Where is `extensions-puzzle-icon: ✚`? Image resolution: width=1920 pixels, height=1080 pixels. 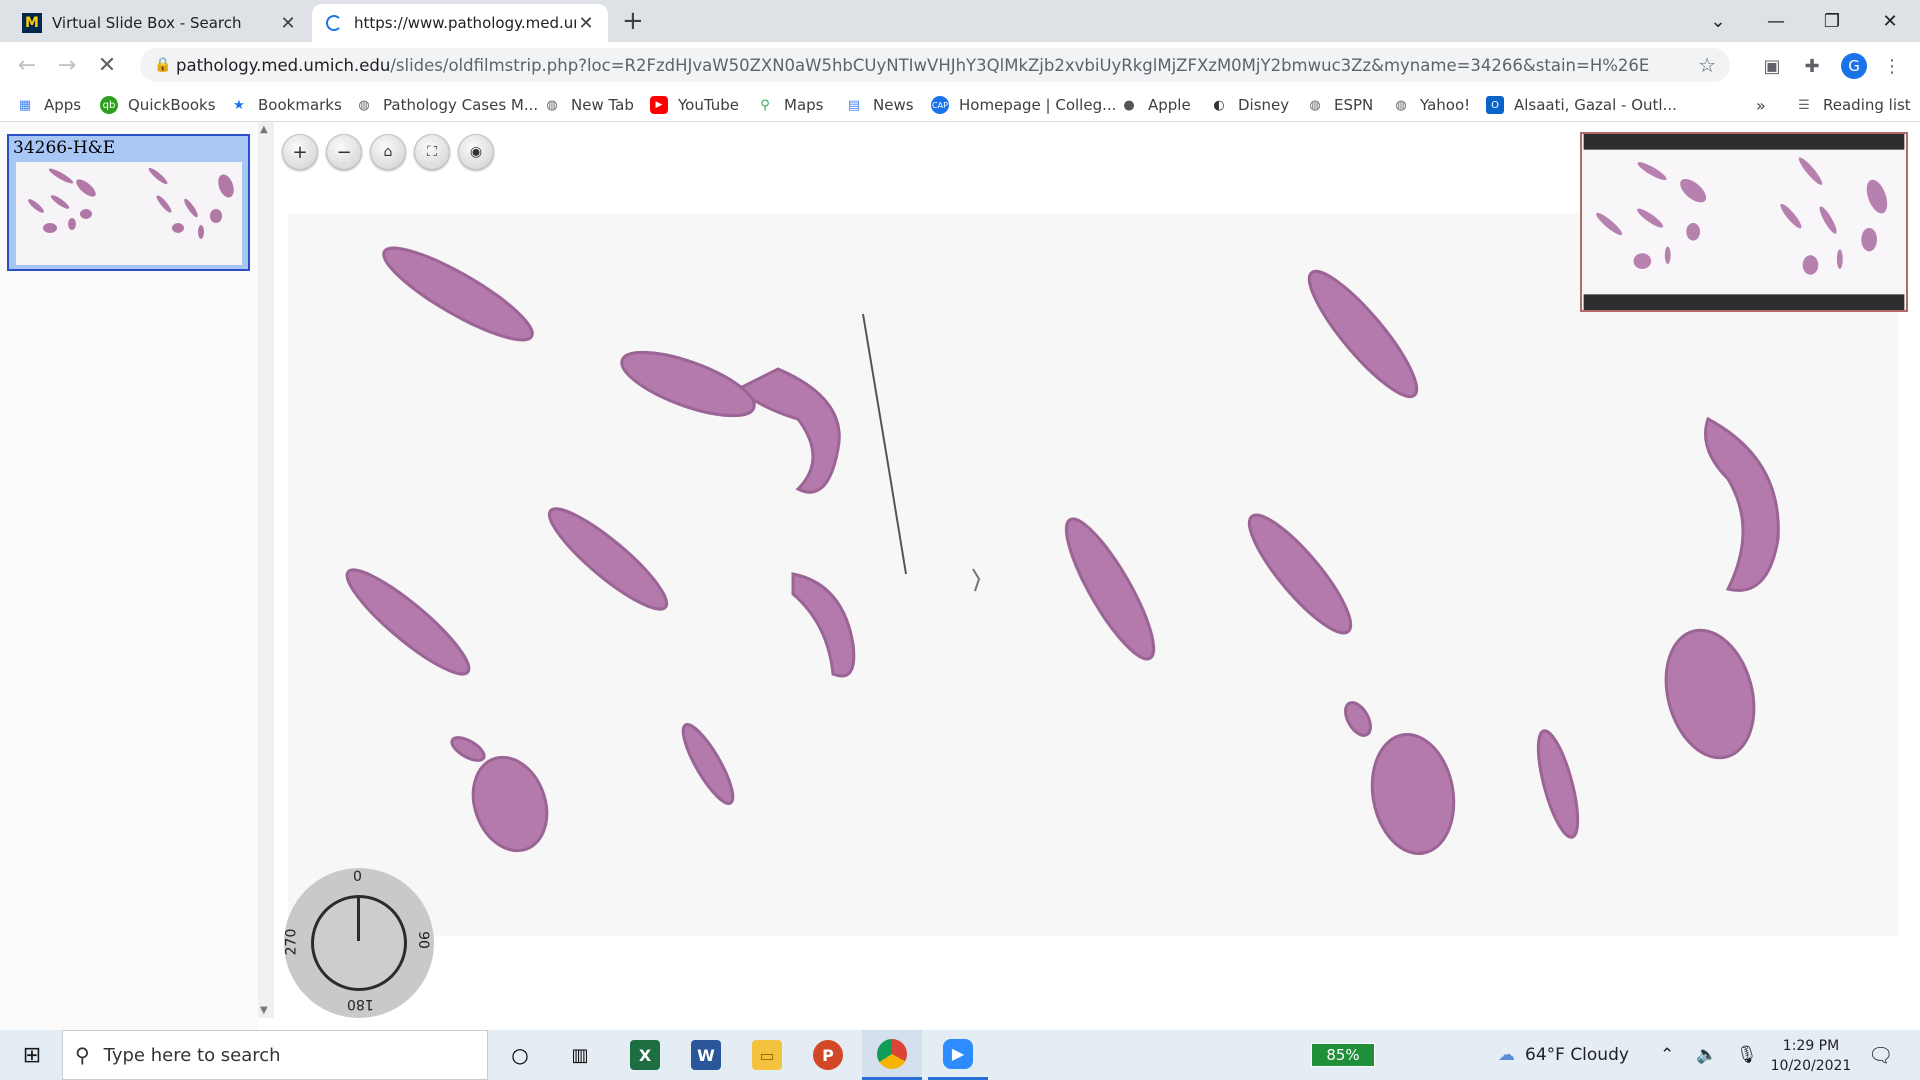 extensions-puzzle-icon: ✚ is located at coordinates (1812, 66).